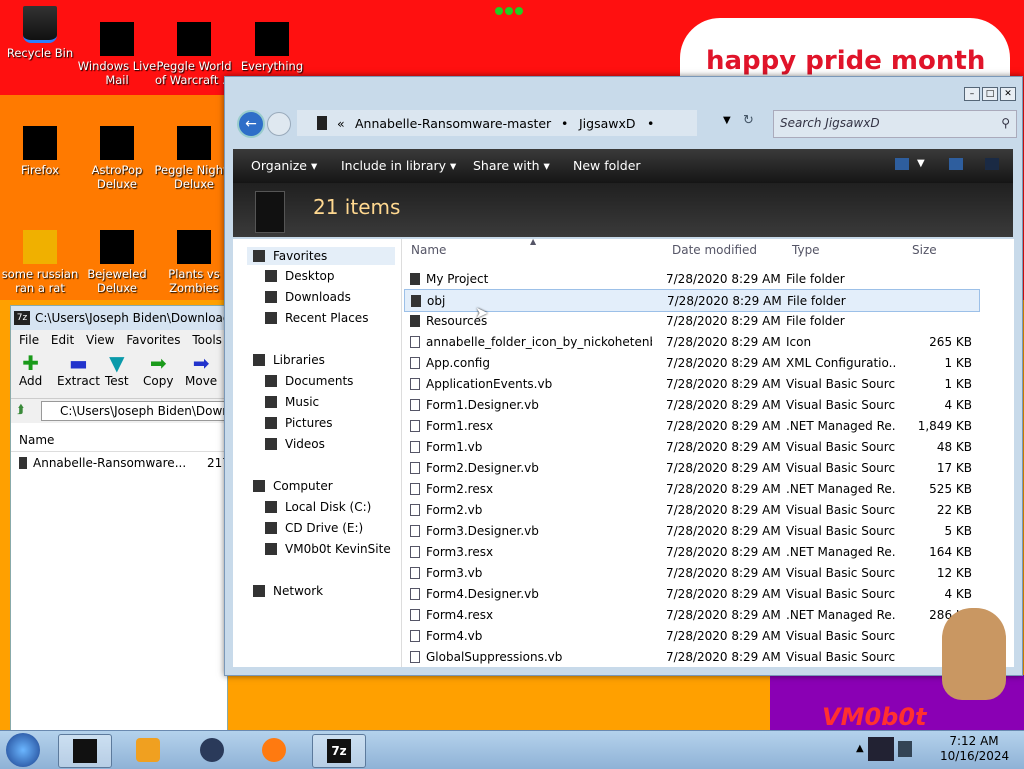 The height and width of the screenshot is (769, 1024). What do you see at coordinates (29, 340) in the screenshot?
I see `menu-file: File` at bounding box center [29, 340].